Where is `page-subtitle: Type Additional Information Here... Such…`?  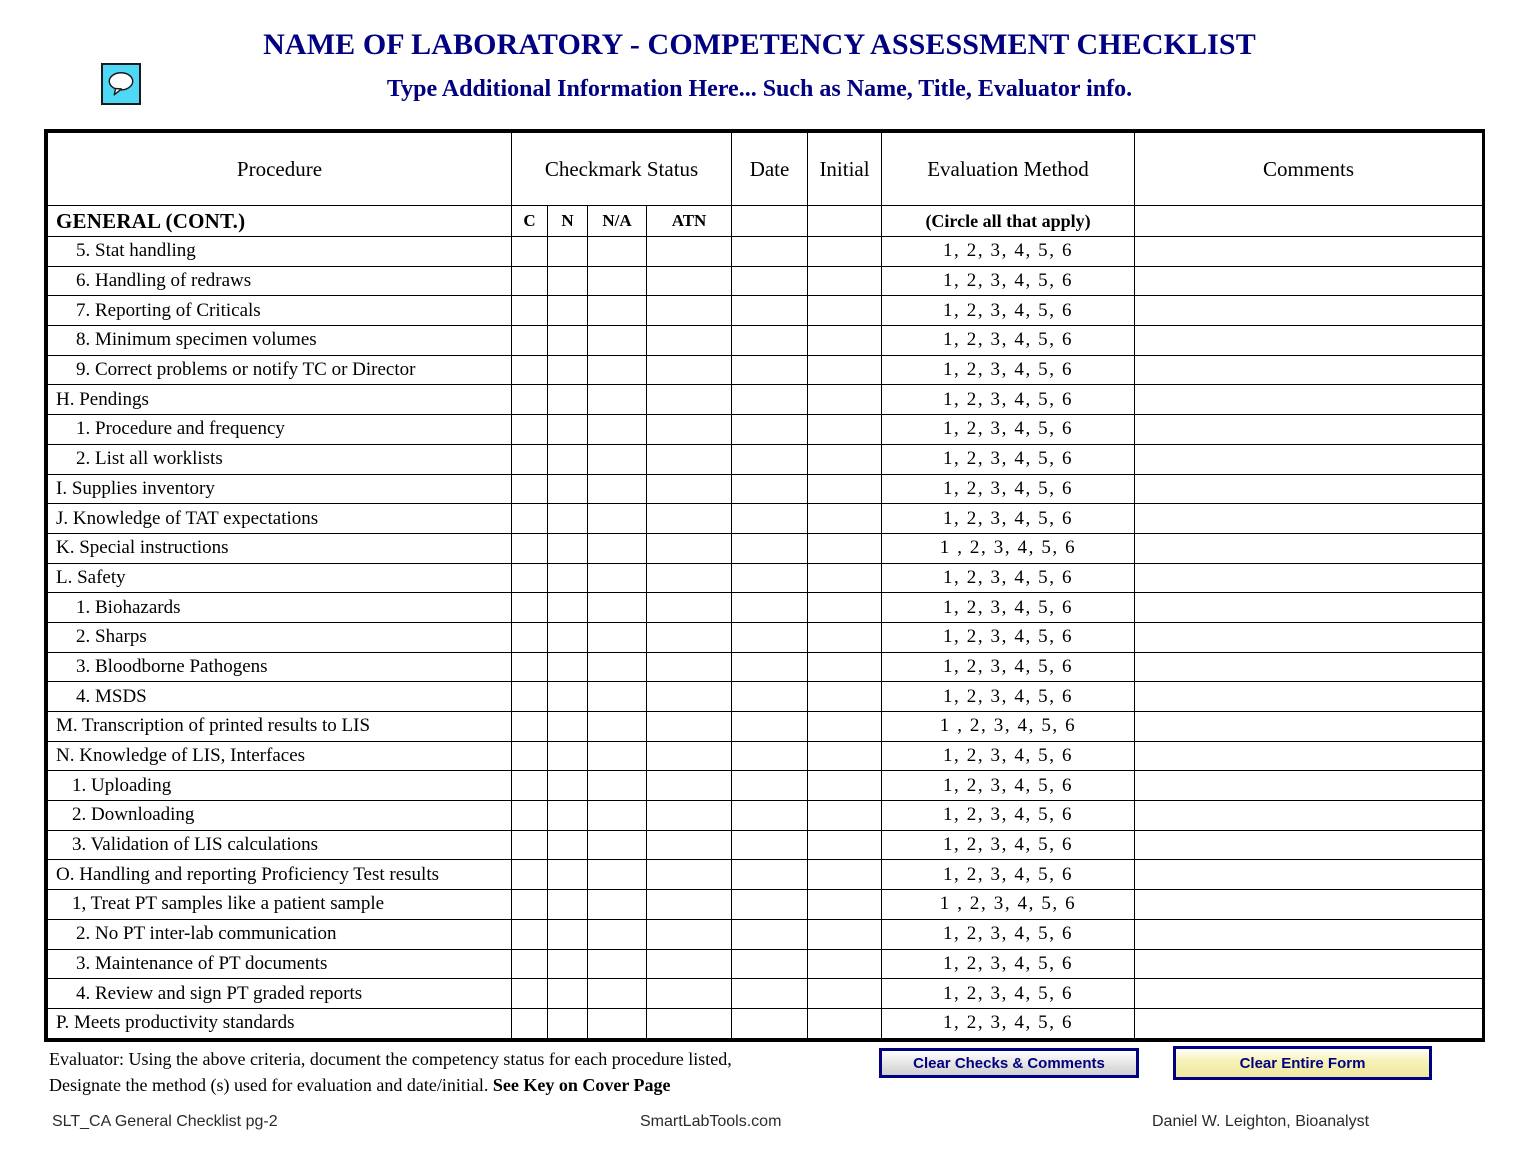 page-subtitle: Type Additional Information Here... Such… is located at coordinates (759, 89).